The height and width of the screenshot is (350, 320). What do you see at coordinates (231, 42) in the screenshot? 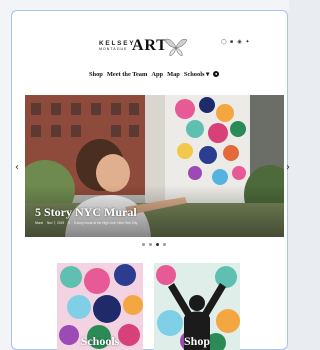
I see `facebook-icon: ■` at bounding box center [231, 42].